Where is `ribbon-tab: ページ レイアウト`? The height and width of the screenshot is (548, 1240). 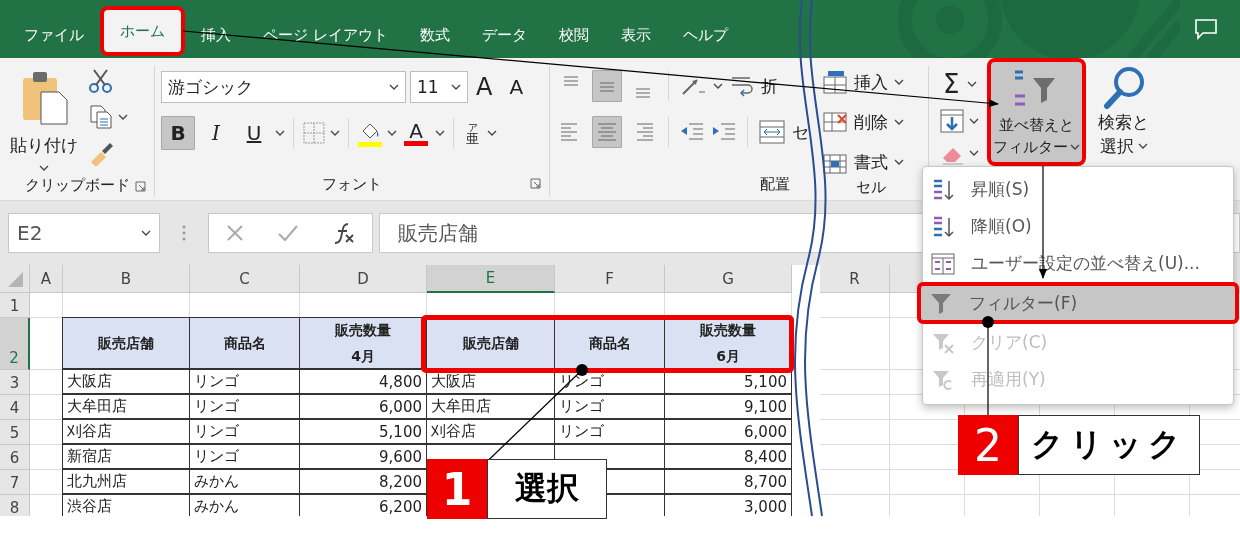 ribbon-tab: ページ レイアウト is located at coordinates (325, 35).